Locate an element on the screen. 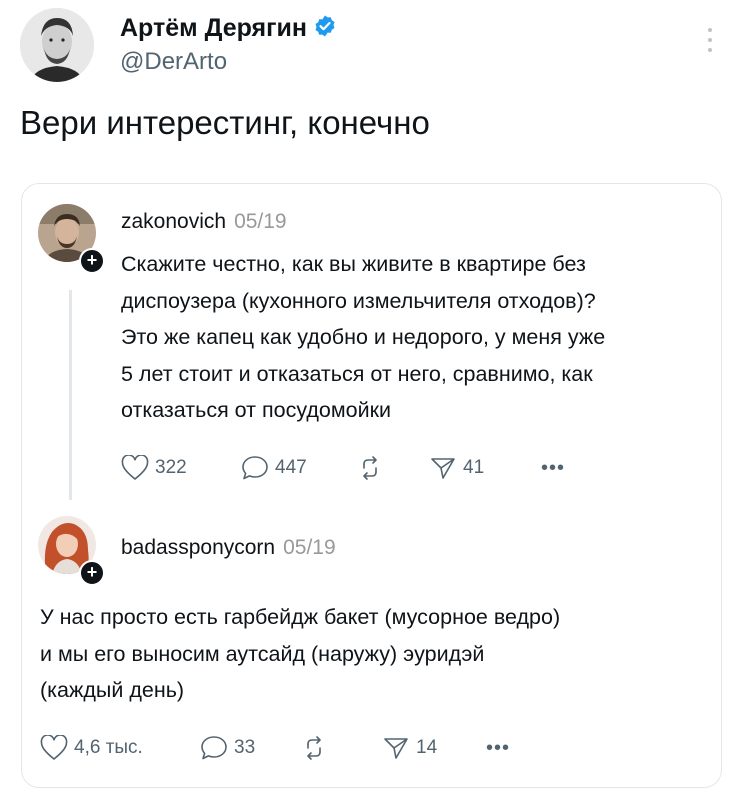 This screenshot has width=737, height=800. post-username: zakonovich is located at coordinates (173, 221).